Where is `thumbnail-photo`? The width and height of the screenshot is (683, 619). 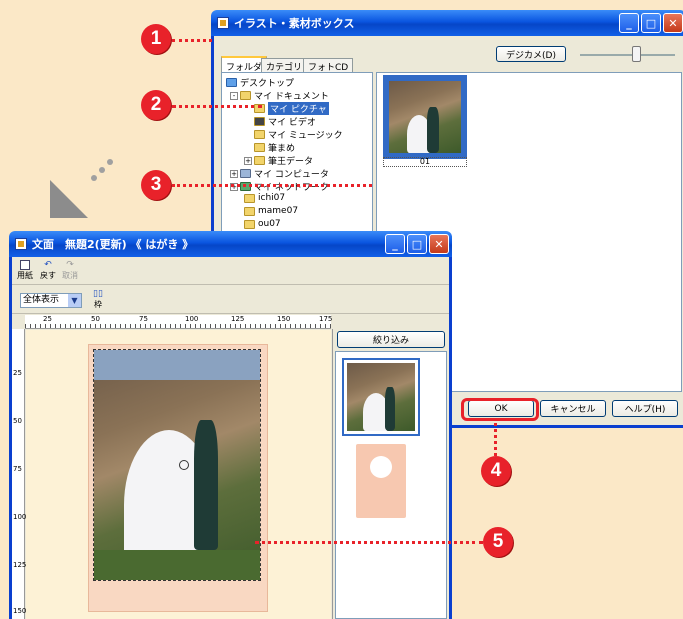
thumbnail-photo is located at coordinates (425, 117).